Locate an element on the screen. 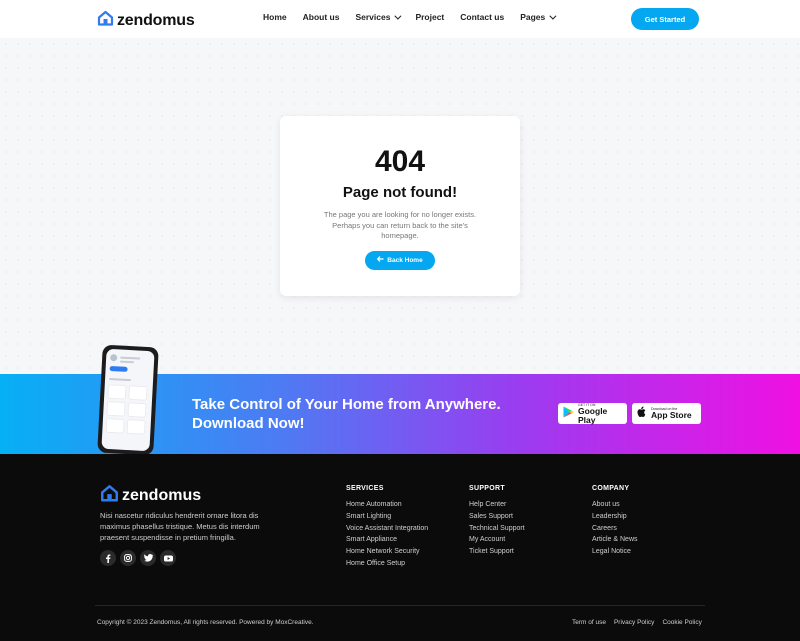  legal-link-cookie: Cookie Policy is located at coordinates (681, 622).